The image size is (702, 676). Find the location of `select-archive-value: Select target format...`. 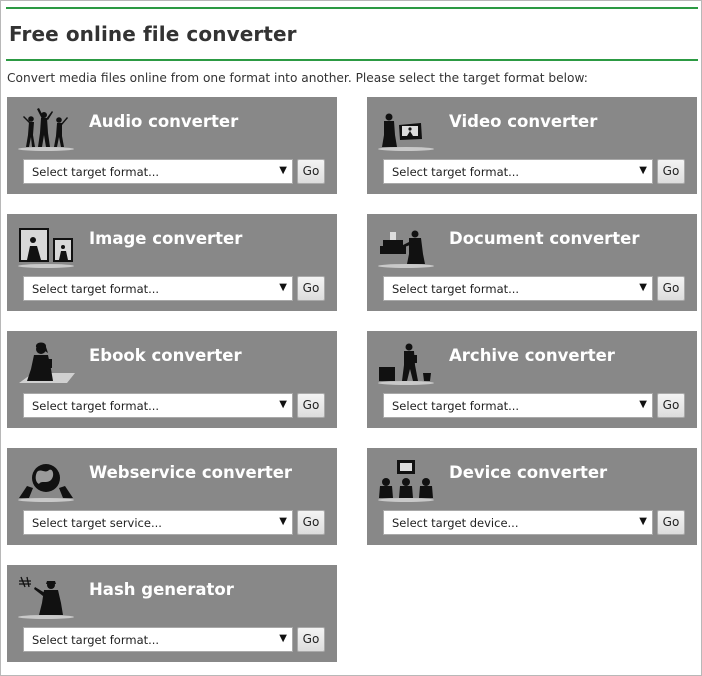

select-archive-value: Select target format... is located at coordinates (456, 406).